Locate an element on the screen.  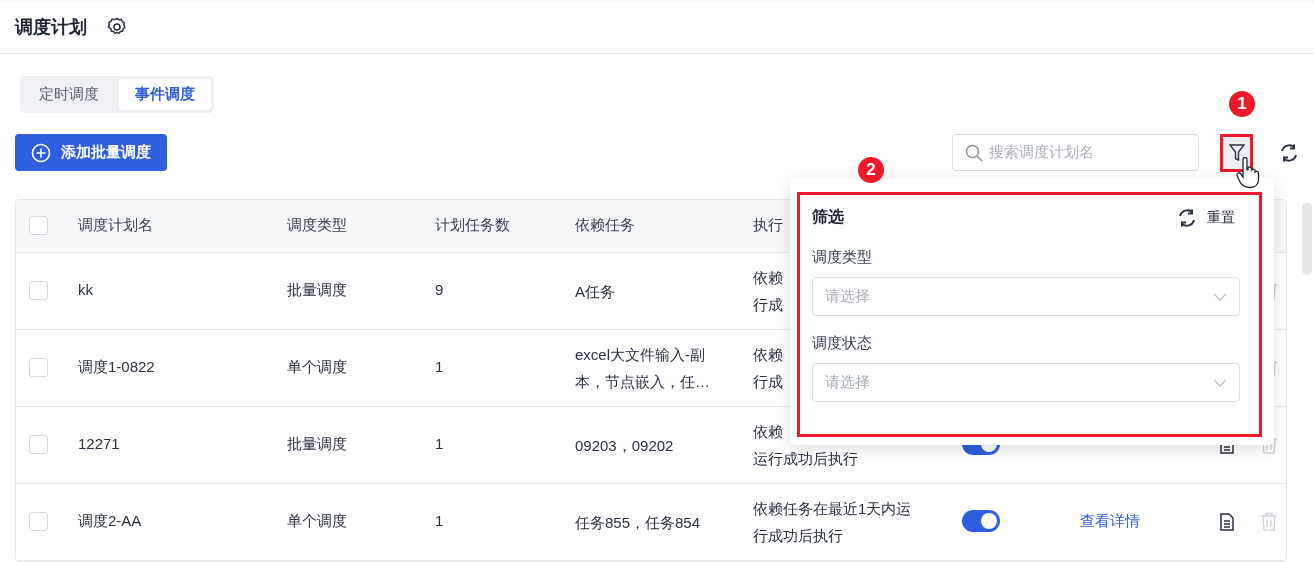
panel-title: 筛选 is located at coordinates (828, 217).